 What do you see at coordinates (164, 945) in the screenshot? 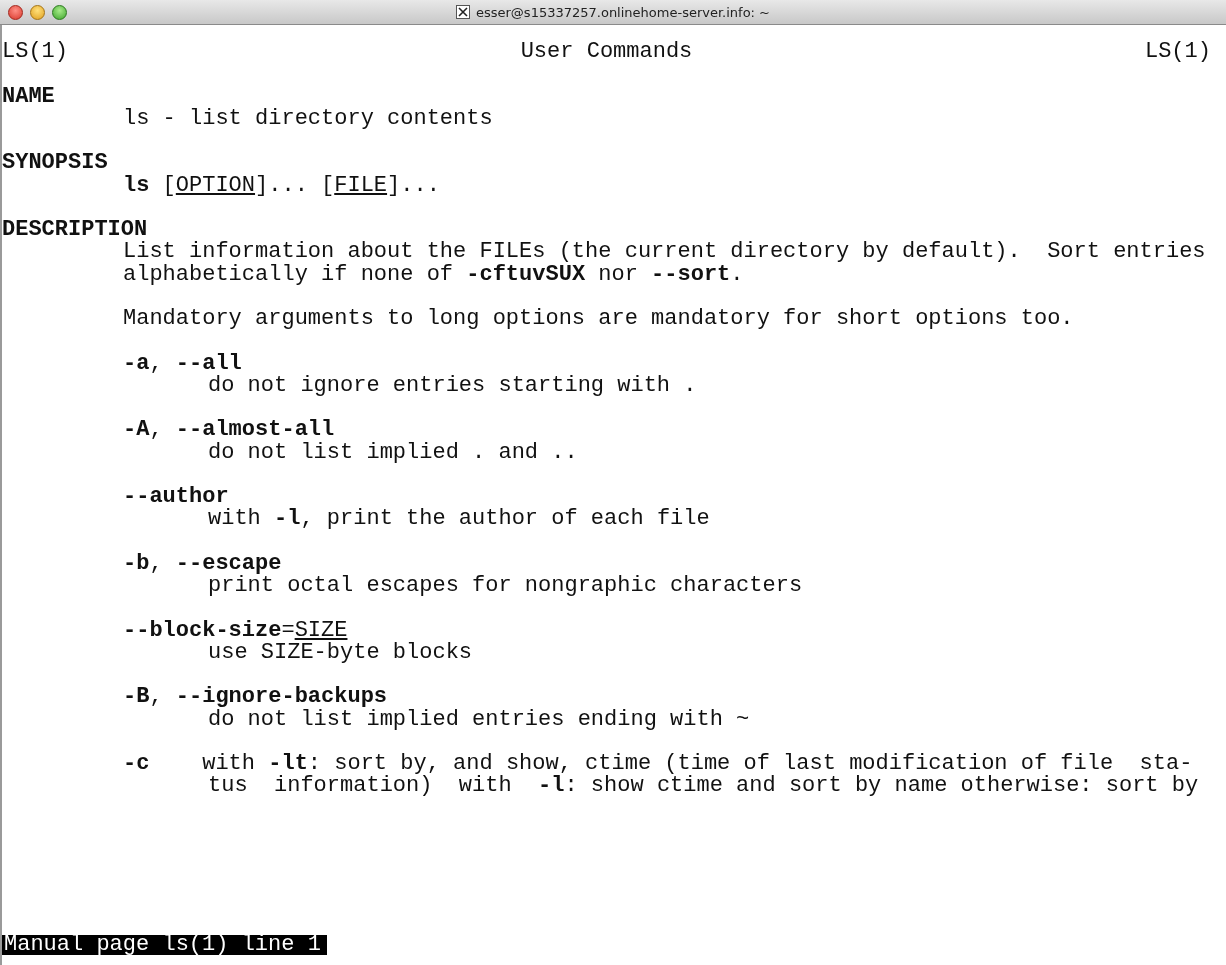
I see `status-bar: Manual page ls(1) line 1` at bounding box center [164, 945].